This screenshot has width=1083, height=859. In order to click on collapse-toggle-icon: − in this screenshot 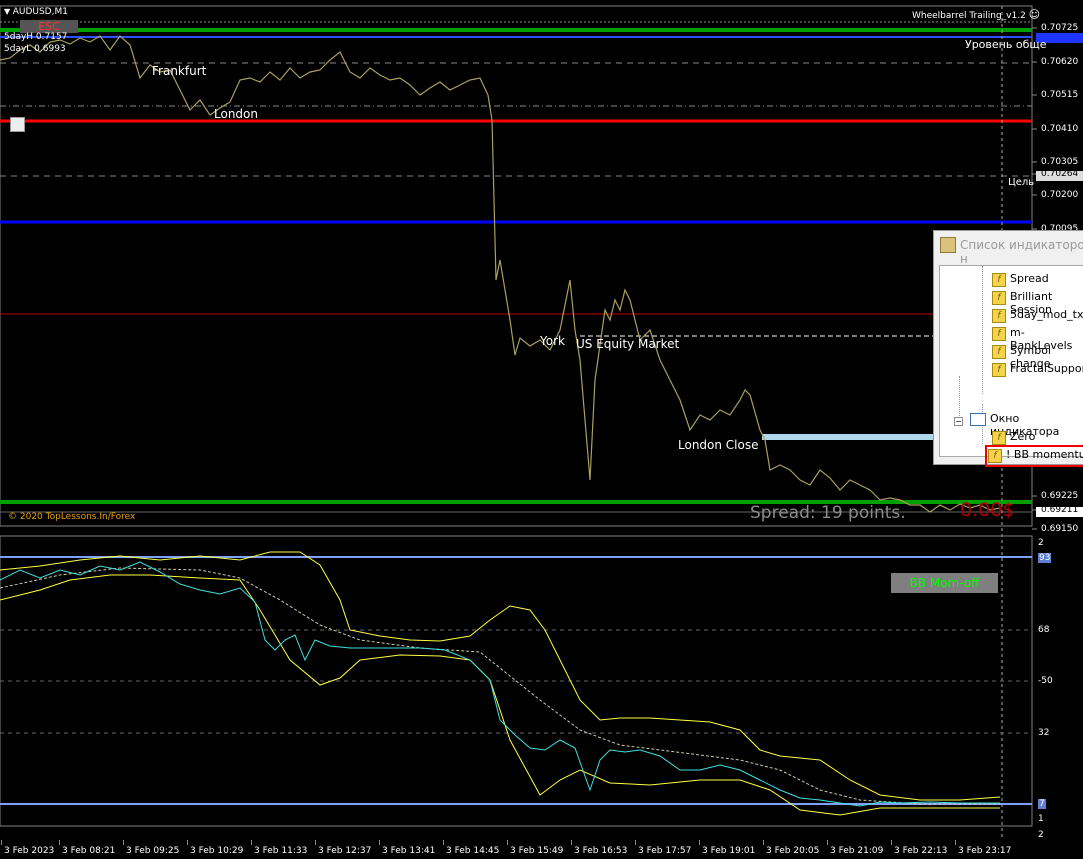, I will do `click(958, 421)`.